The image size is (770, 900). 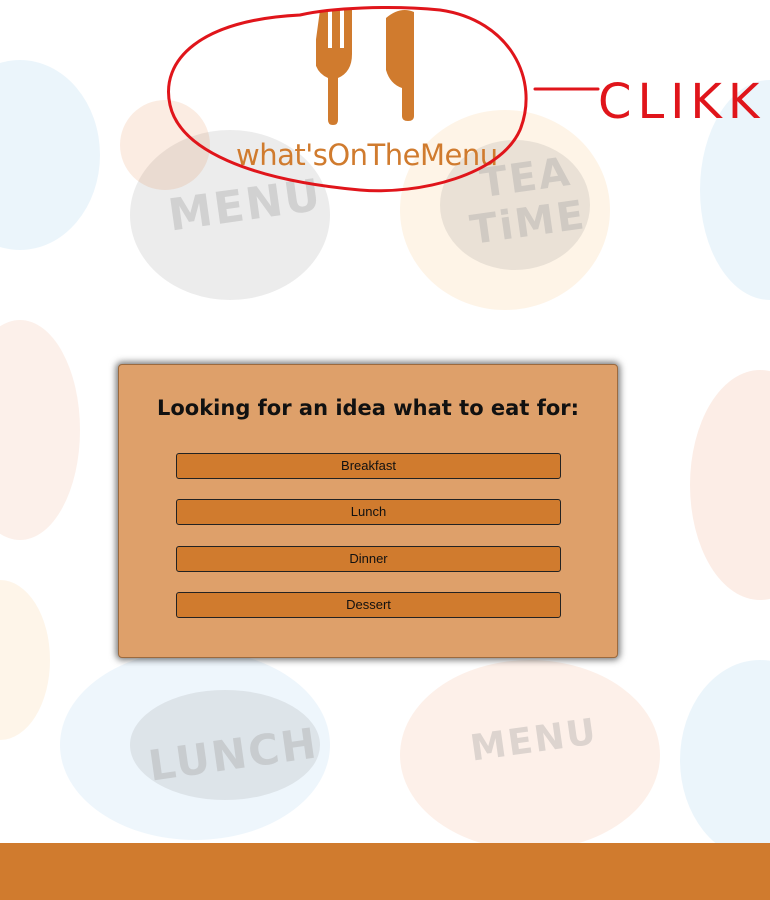 What do you see at coordinates (366, 70) in the screenshot?
I see `fork-knife-icon` at bounding box center [366, 70].